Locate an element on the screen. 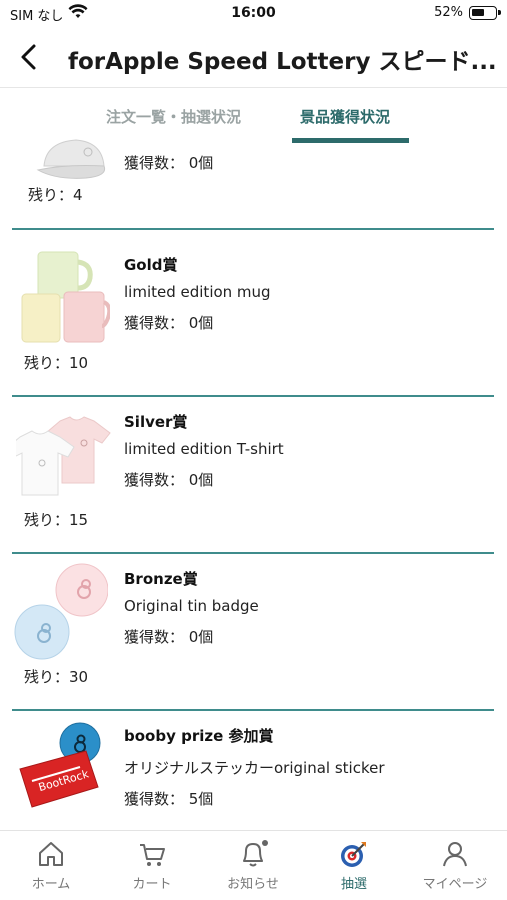 Image resolution: width=507 pixels, height=900 pixels. tab-mypage: マイページ is located at coordinates (455, 865).